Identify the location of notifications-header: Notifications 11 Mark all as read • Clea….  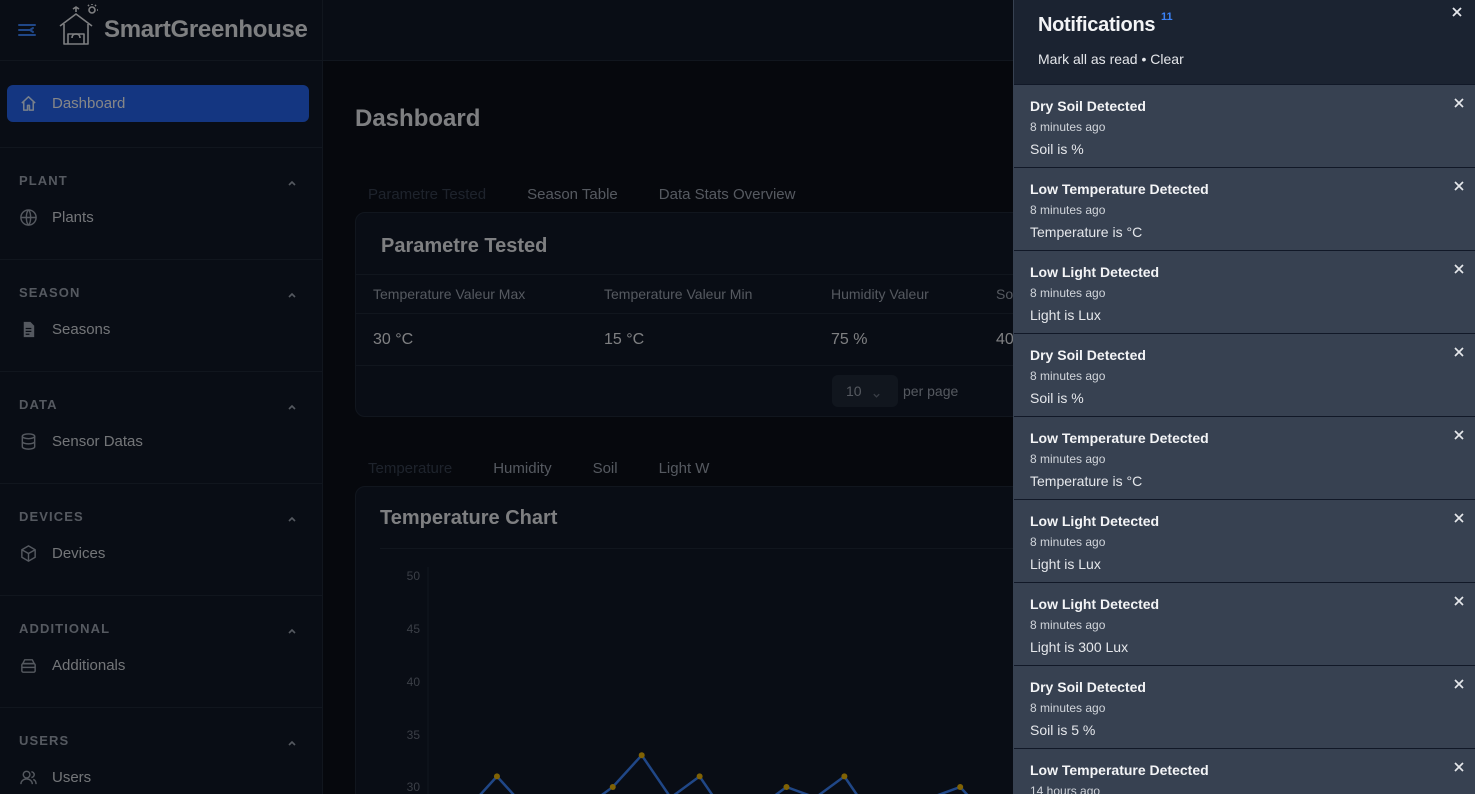
(1244, 42).